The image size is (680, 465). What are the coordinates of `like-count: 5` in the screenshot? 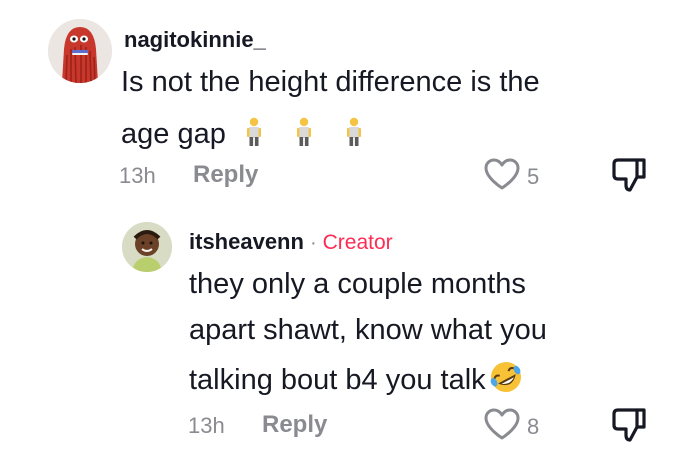 It's located at (533, 176).